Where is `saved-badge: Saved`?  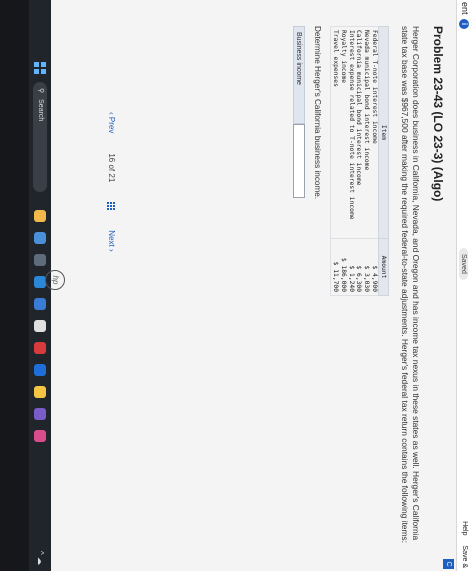 saved-badge: Saved is located at coordinates (463, 264).